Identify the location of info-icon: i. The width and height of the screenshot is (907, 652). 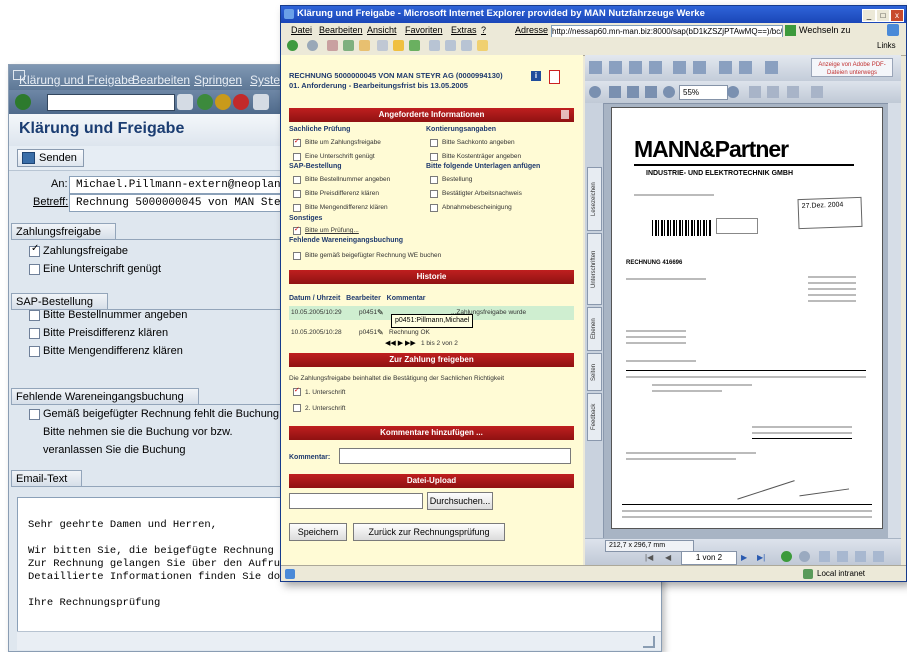
(536, 76).